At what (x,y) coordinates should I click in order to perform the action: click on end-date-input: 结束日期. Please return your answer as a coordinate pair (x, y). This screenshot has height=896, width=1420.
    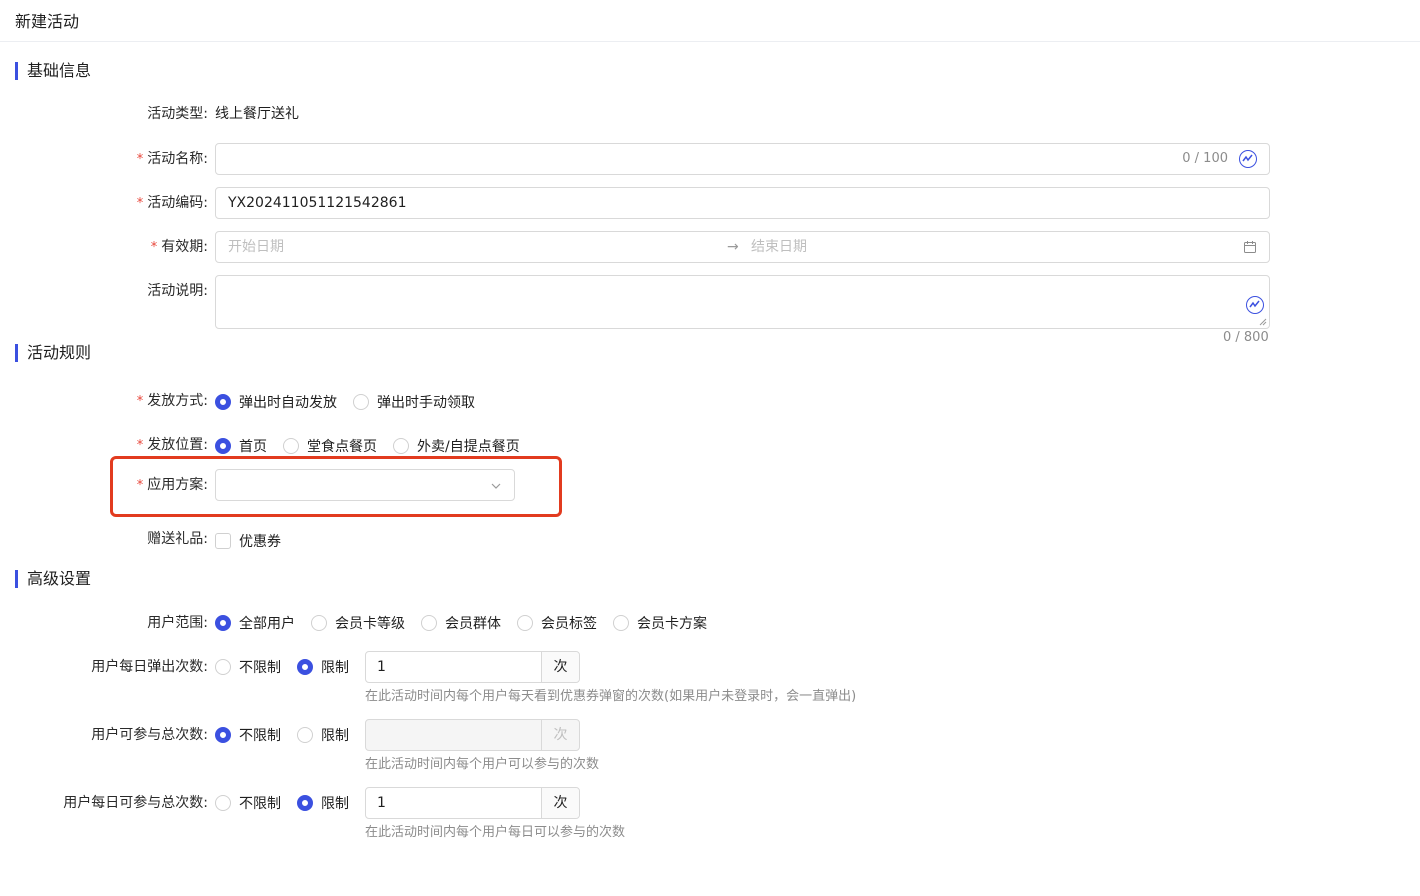
    Looking at the image, I should click on (779, 247).